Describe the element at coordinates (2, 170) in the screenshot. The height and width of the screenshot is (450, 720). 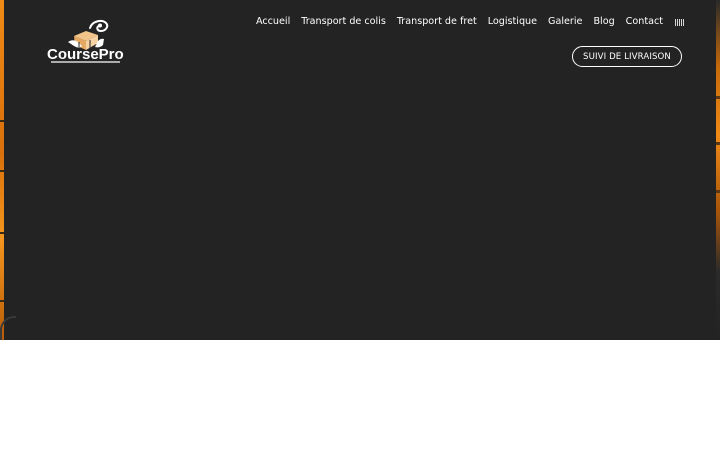
I see `hero-left-edge-image` at that location.